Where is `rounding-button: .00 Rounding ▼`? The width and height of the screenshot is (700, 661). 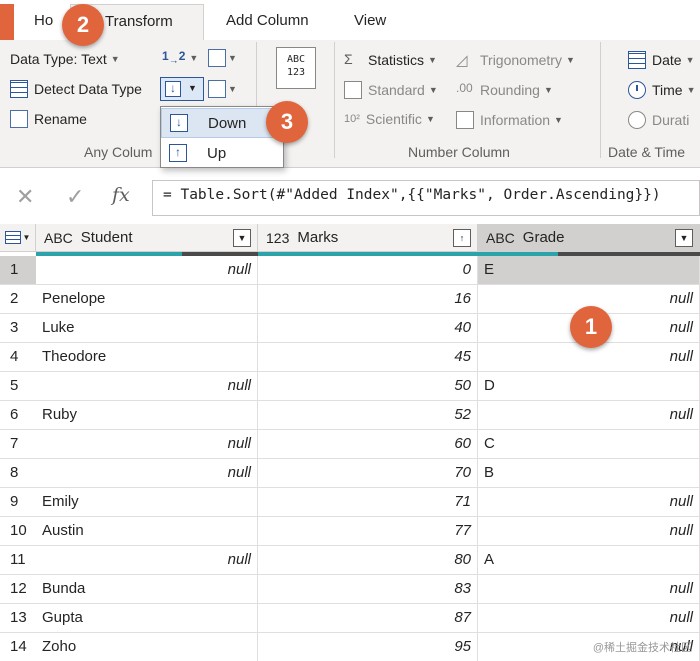
rounding-button: .00 Rounding ▼ is located at coordinates (504, 90).